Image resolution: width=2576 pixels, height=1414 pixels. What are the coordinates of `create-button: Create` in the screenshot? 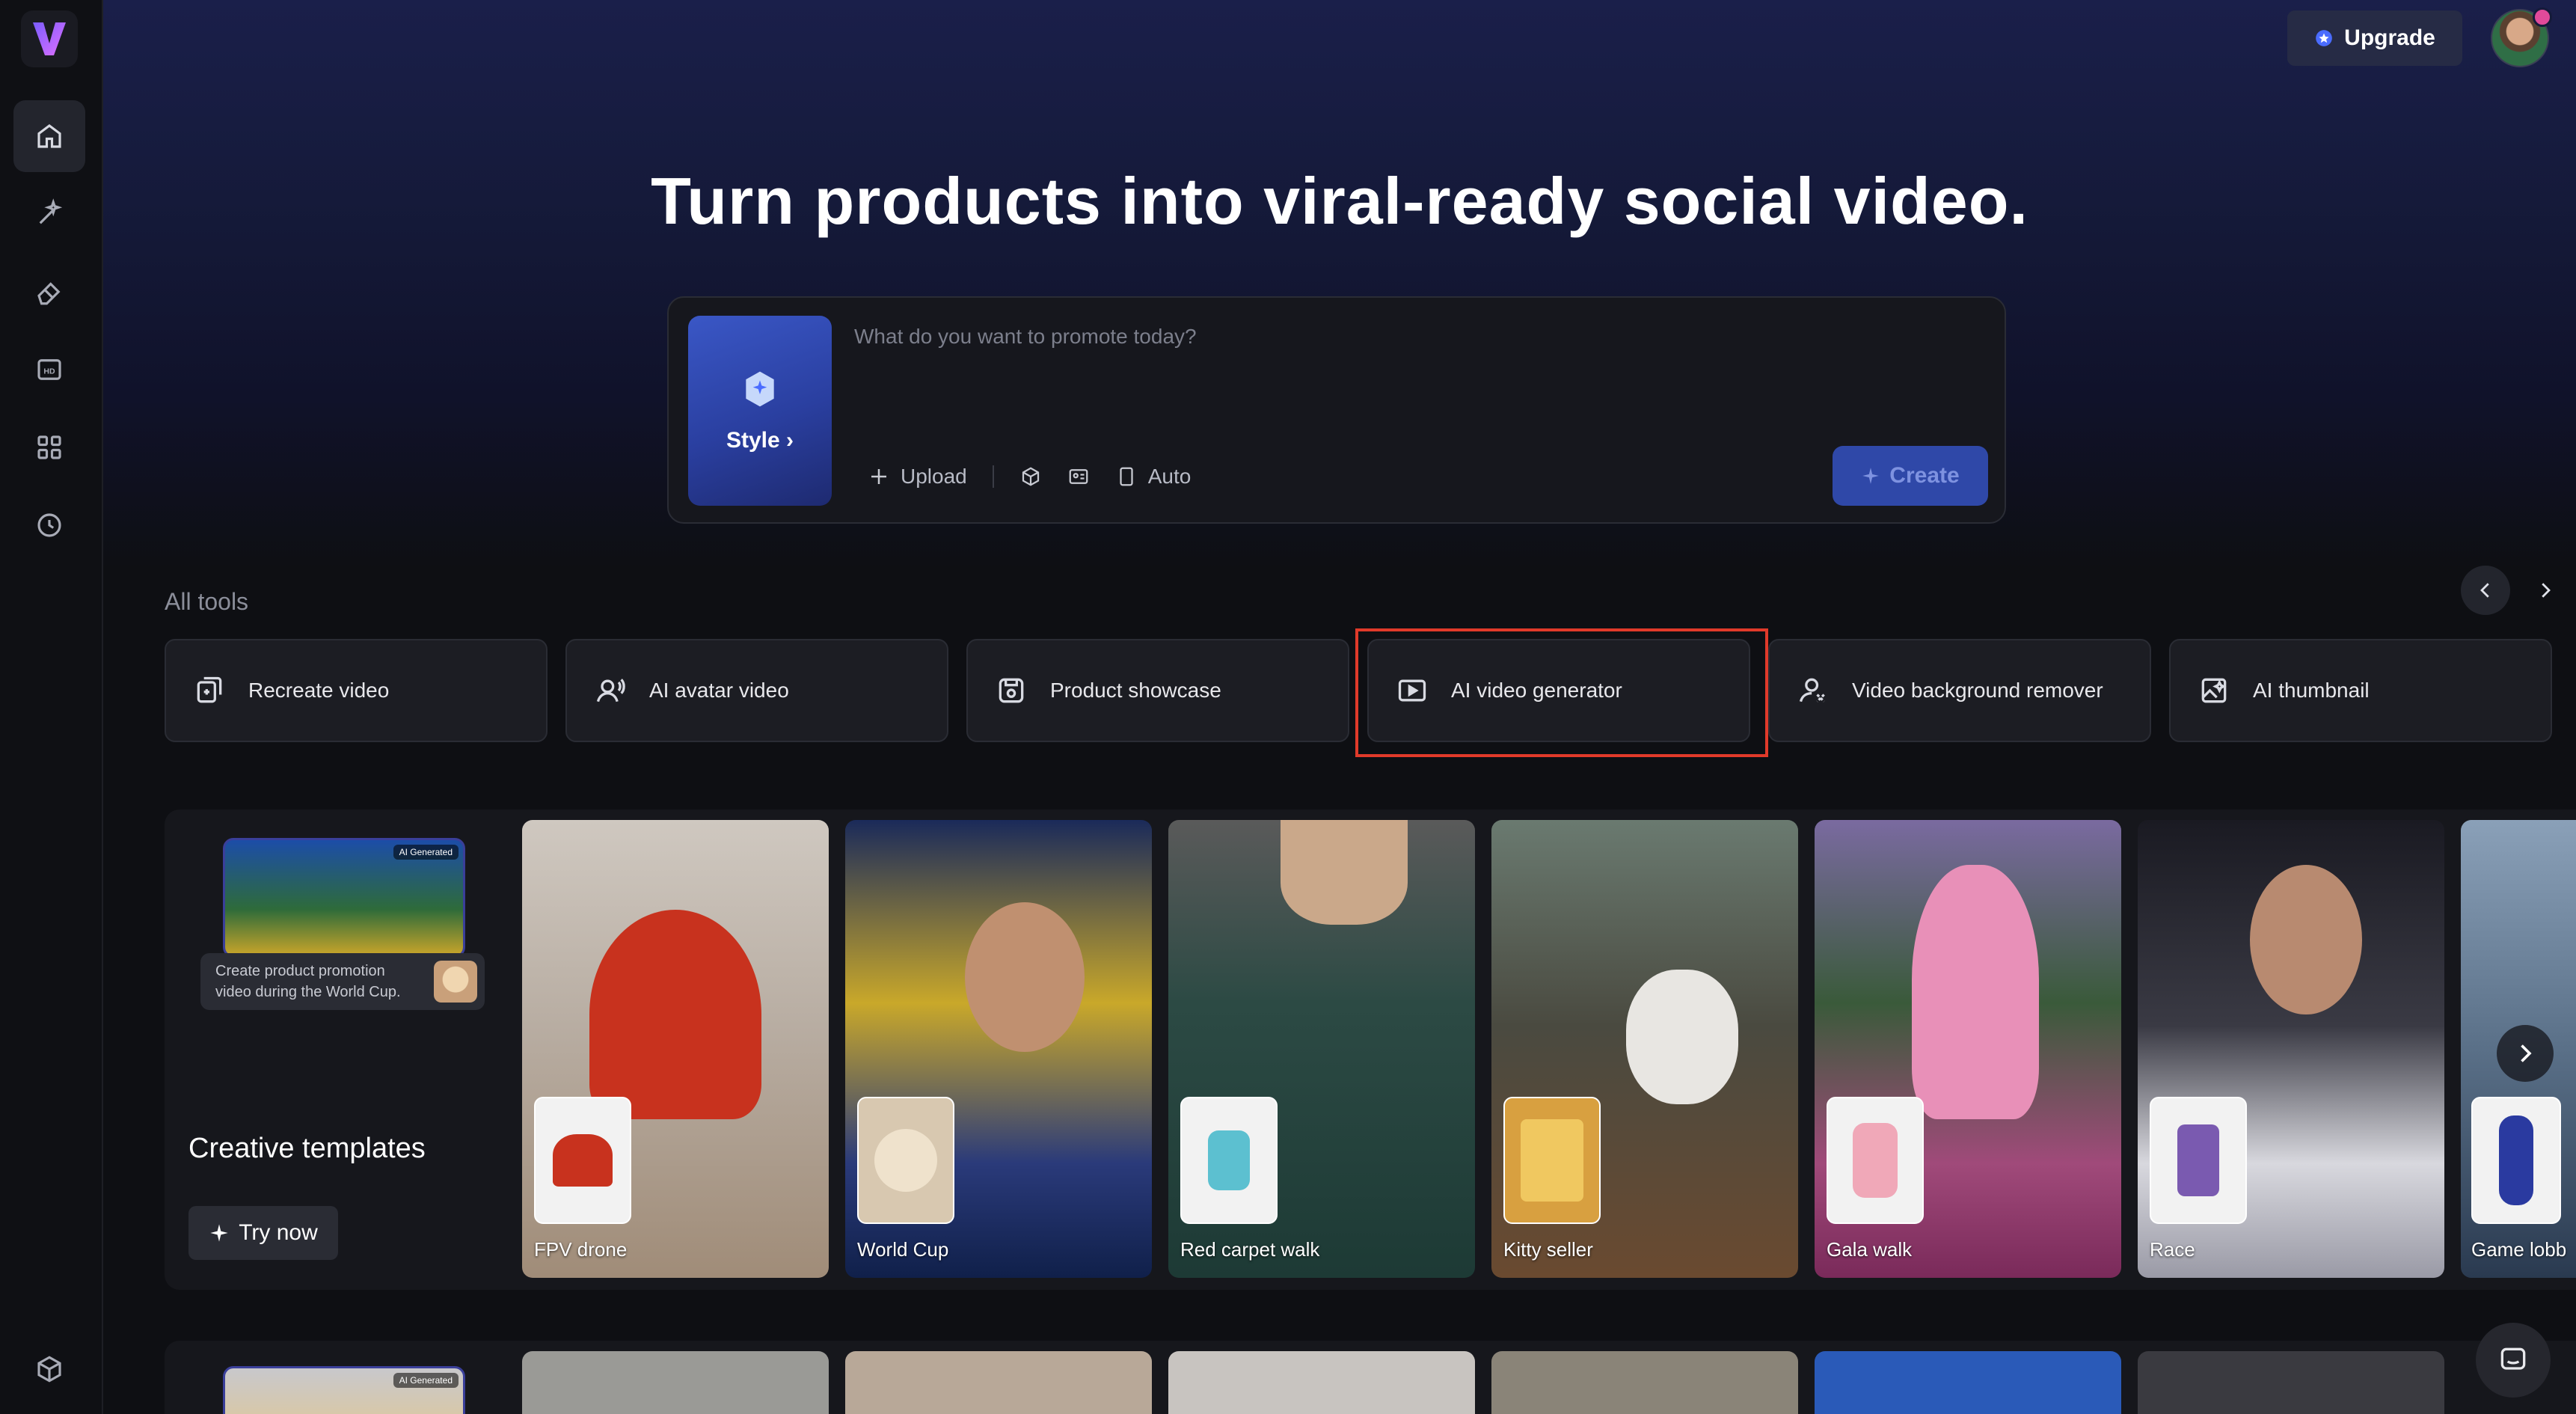 It's located at (1910, 476).